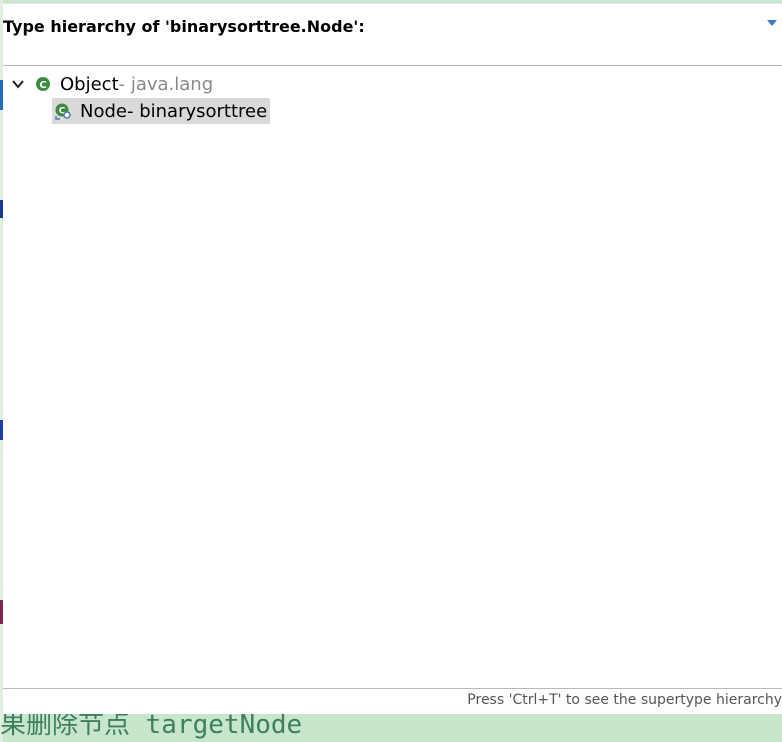 This screenshot has height=742, width=782. Describe the element at coordinates (103, 111) in the screenshot. I see `tree-item-name: Node` at that location.